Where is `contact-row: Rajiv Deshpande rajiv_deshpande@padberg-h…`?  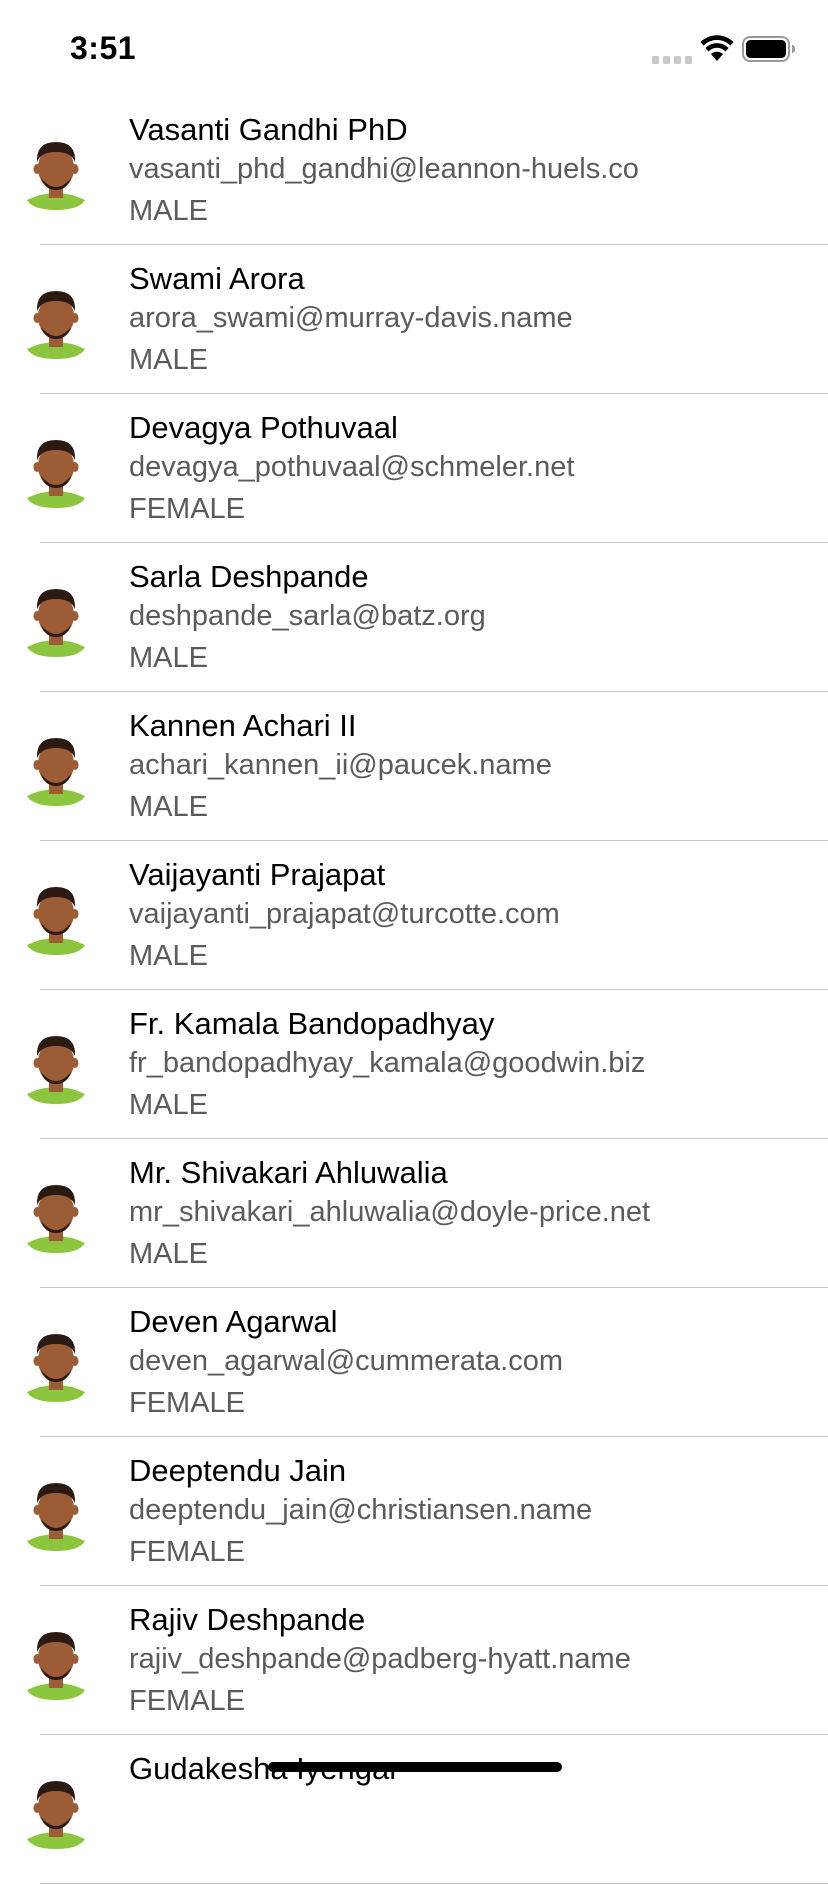 contact-row: Rajiv Deshpande rajiv_deshpande@padberg-h… is located at coordinates (414, 1660).